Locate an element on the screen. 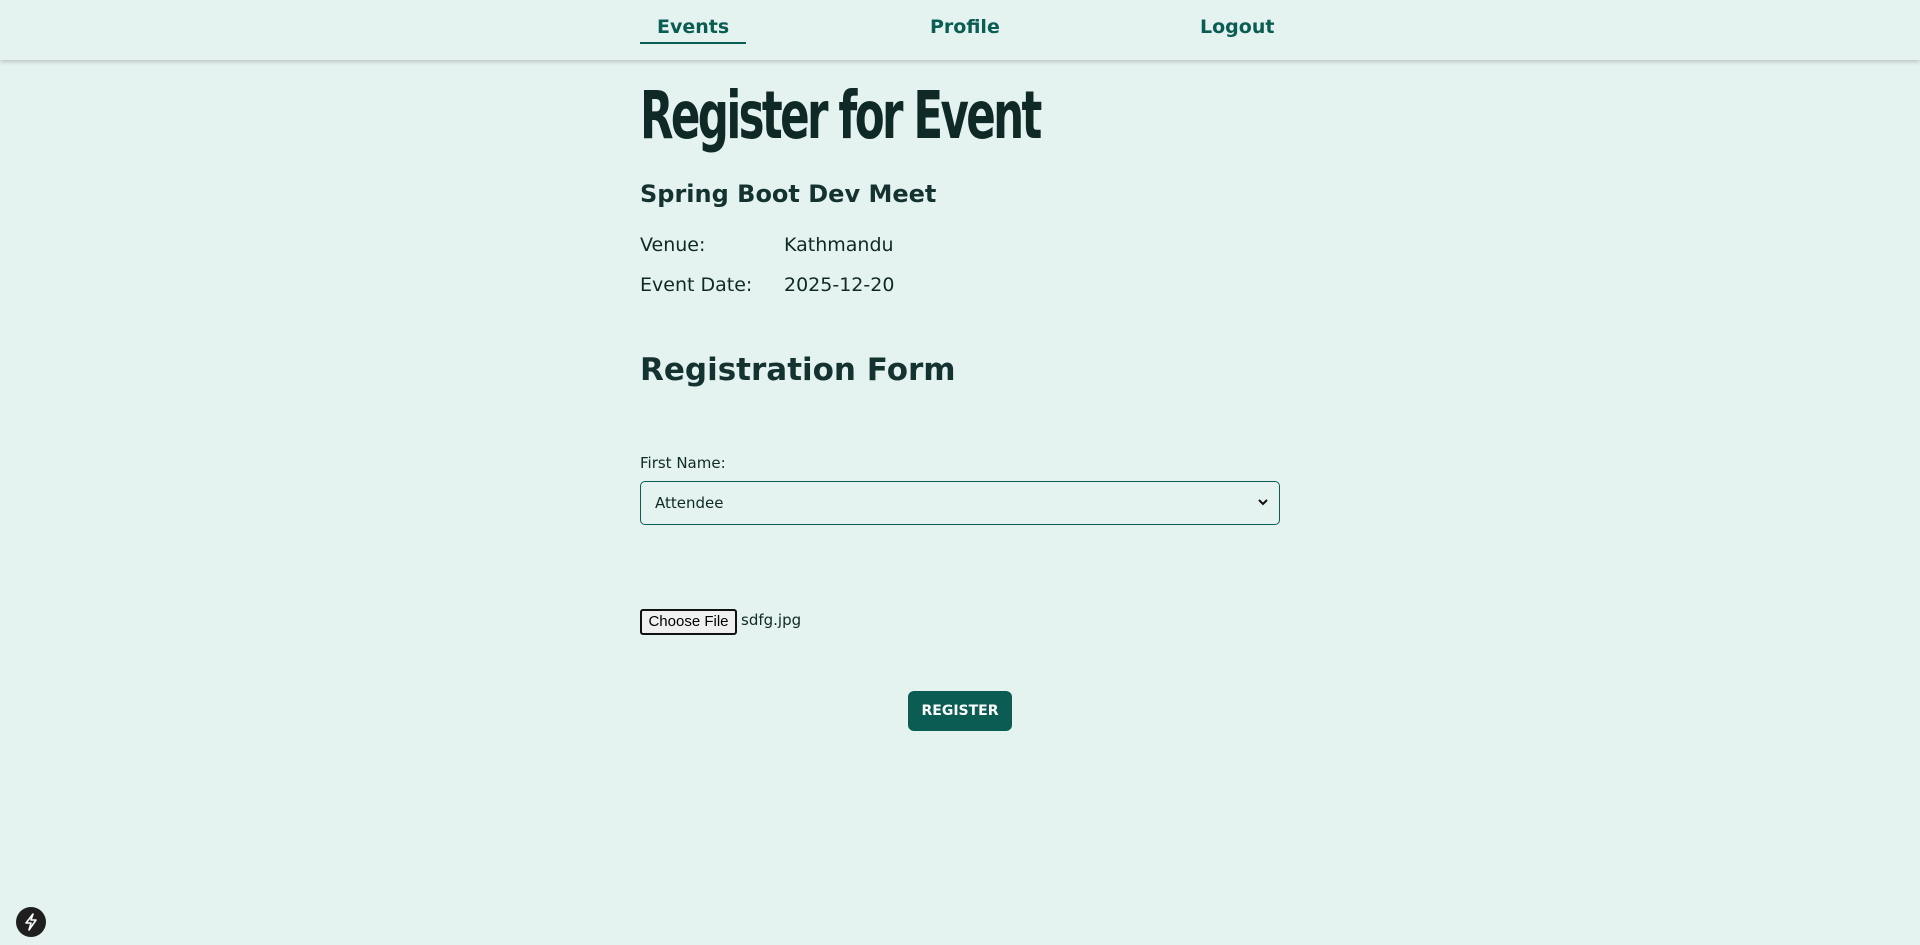 This screenshot has width=1920, height=945. event-date-value: 2025-12-20 is located at coordinates (839, 285).